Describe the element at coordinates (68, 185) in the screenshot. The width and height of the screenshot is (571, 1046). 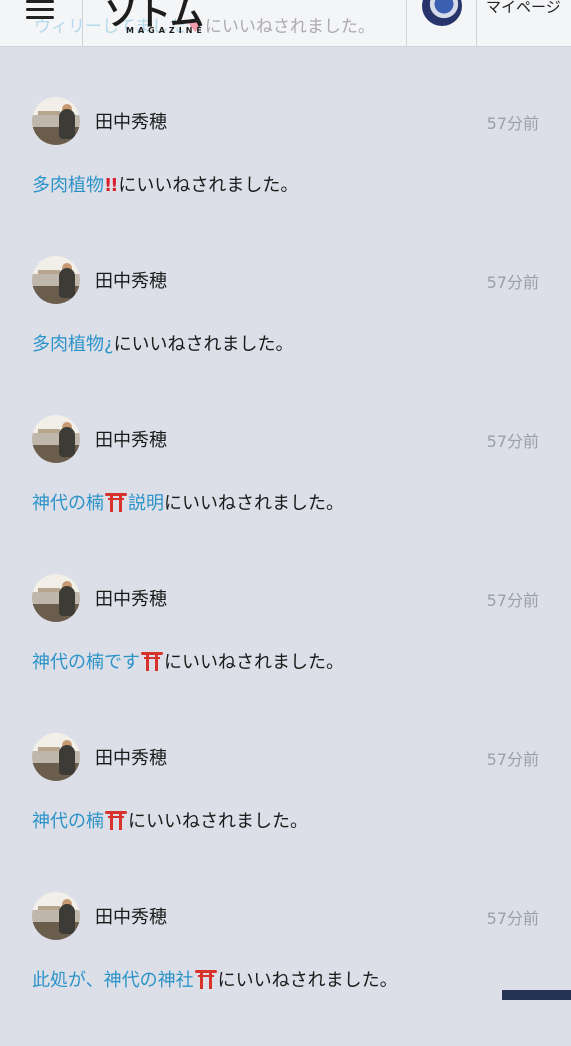
I see `post-title-link: 多肉植物` at that location.